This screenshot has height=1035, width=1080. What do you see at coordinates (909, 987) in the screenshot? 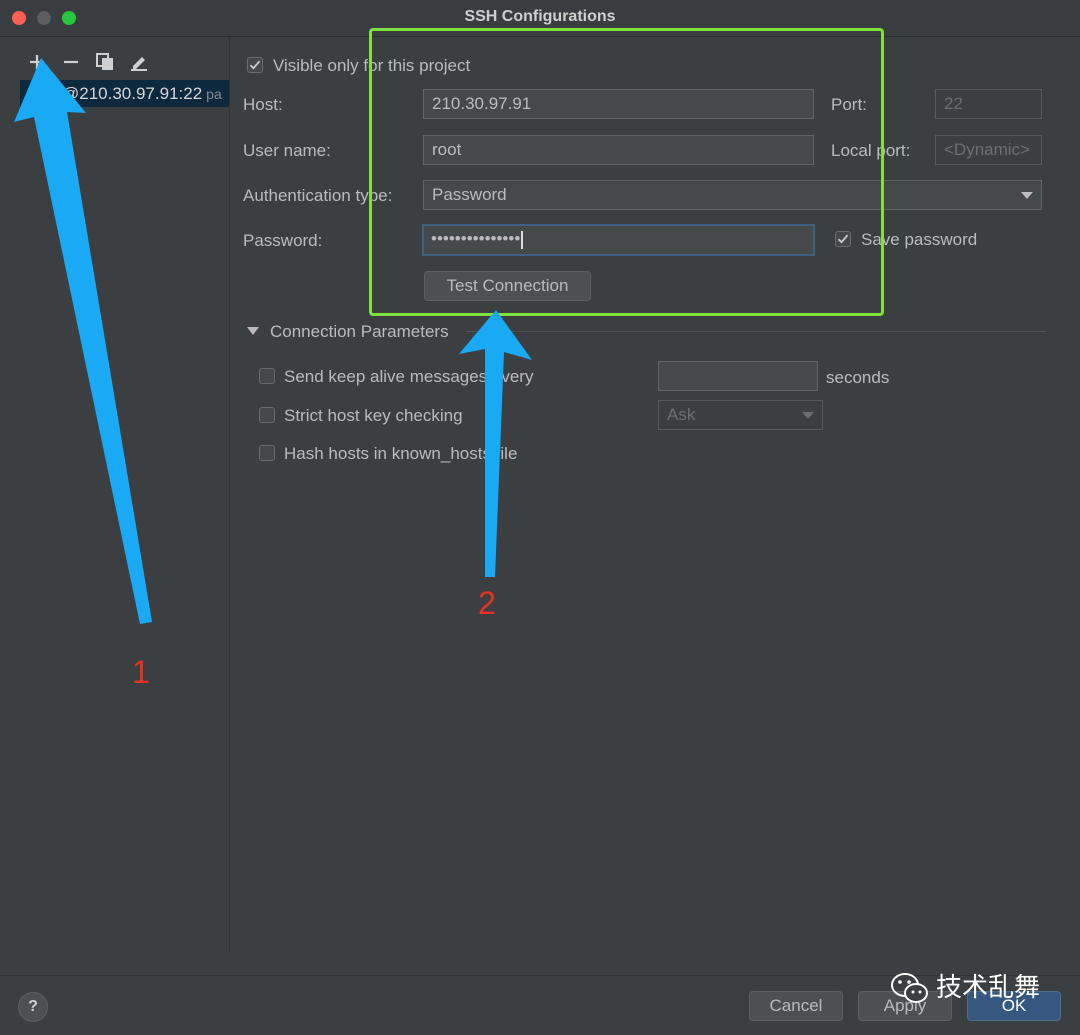
I see `wechat-icon` at bounding box center [909, 987].